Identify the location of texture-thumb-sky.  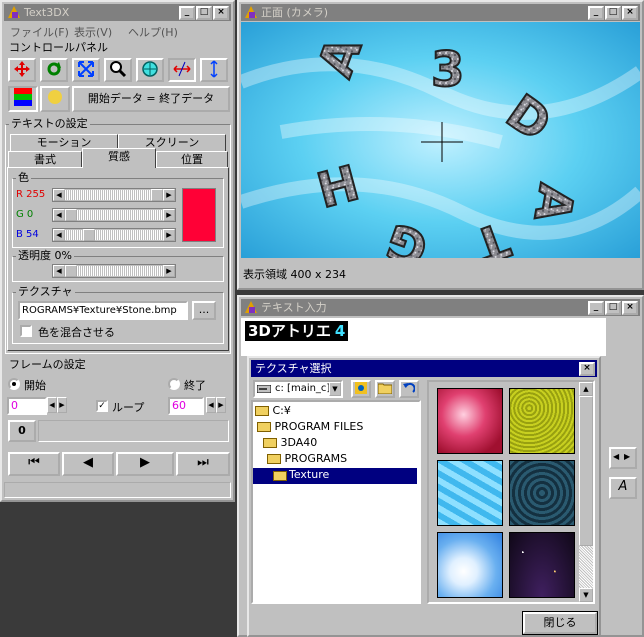
(470, 565).